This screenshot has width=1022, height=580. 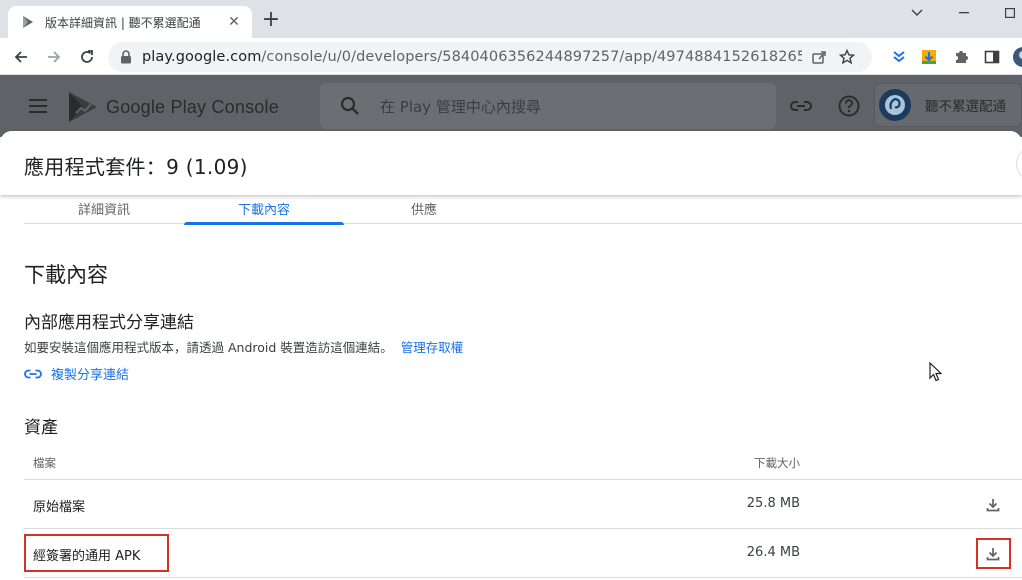 What do you see at coordinates (523, 209) in the screenshot?
I see `sheet-tabs: 詳細資訊 下載內容 供應` at bounding box center [523, 209].